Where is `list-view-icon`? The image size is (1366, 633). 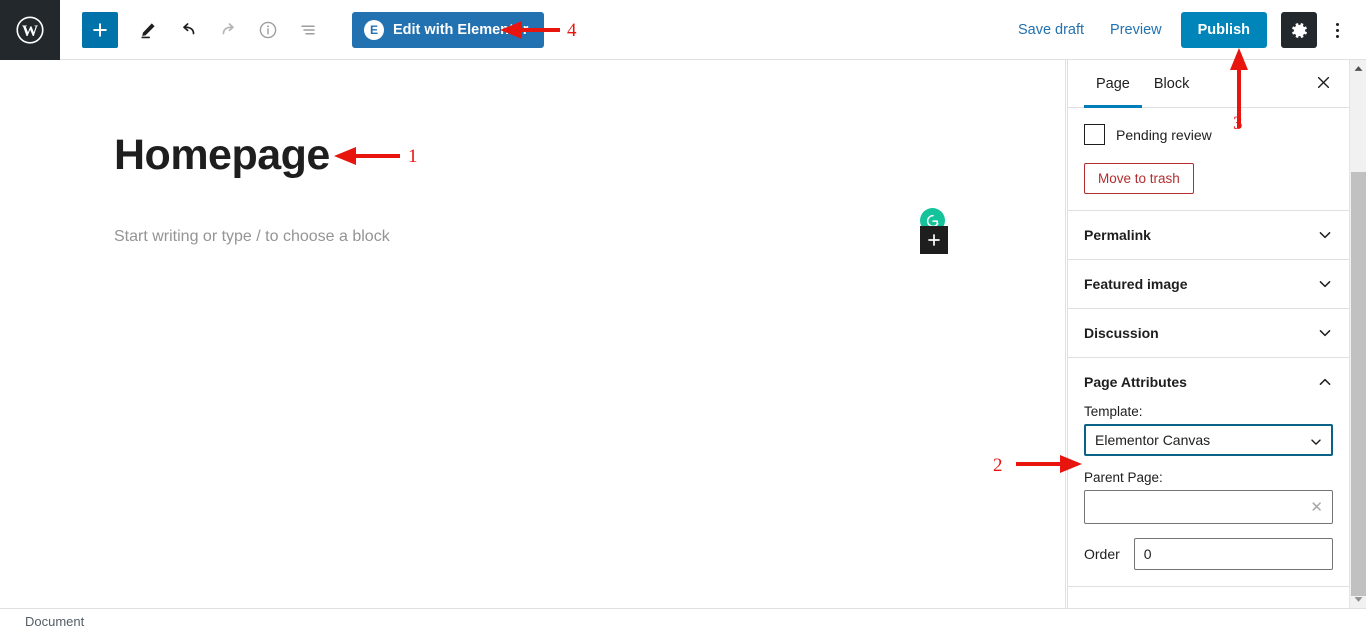
list-view-icon is located at coordinates (308, 29).